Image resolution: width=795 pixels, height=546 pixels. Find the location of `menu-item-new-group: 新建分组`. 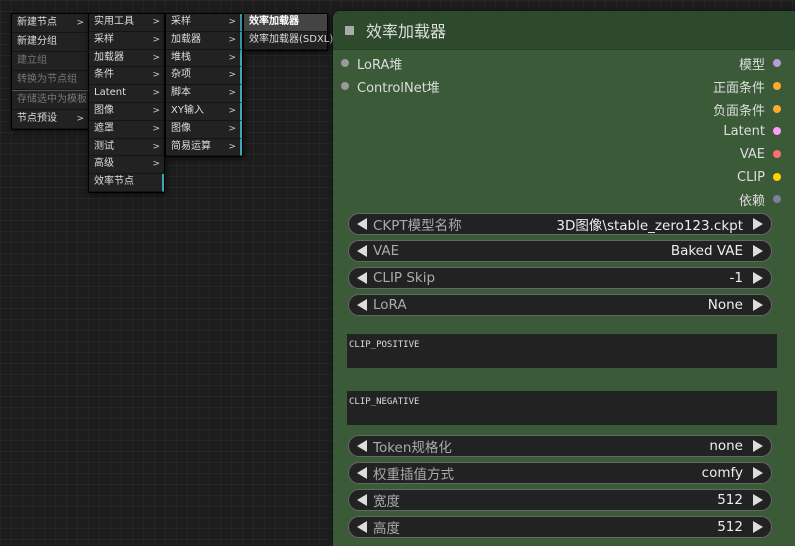

menu-item-new-group: 新建分组 is located at coordinates (50, 42).